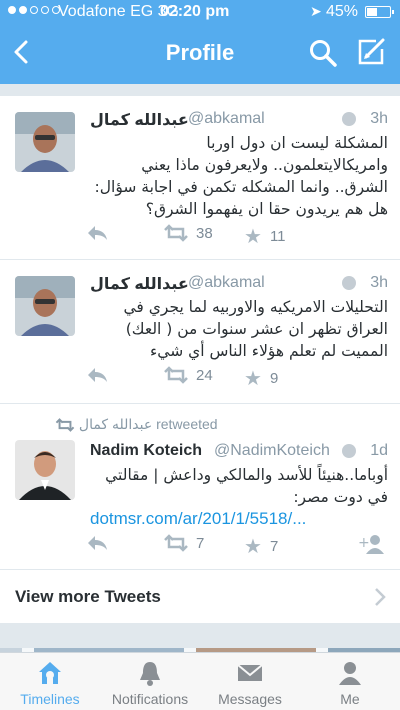 The image size is (400, 710). What do you see at coordinates (150, 674) in the screenshot?
I see `bell-icon` at bounding box center [150, 674].